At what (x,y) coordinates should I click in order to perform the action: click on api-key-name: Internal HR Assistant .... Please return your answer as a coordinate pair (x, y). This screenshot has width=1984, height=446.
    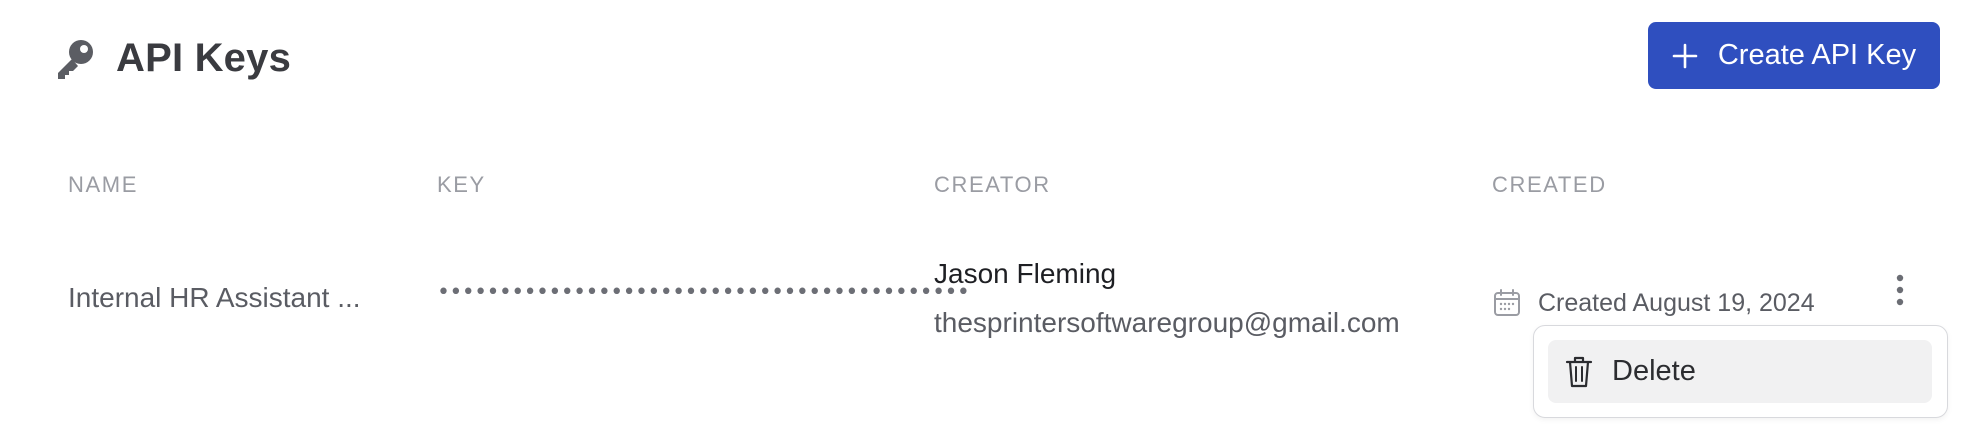
    Looking at the image, I should click on (214, 297).